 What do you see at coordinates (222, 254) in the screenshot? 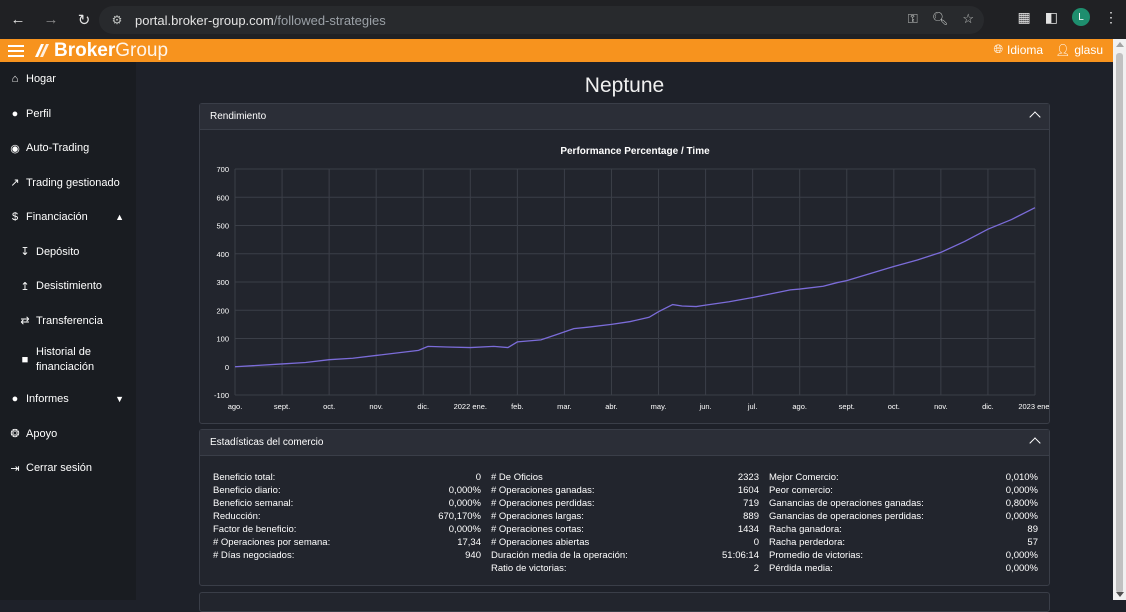
I see `y-tick-label: 400` at bounding box center [222, 254].